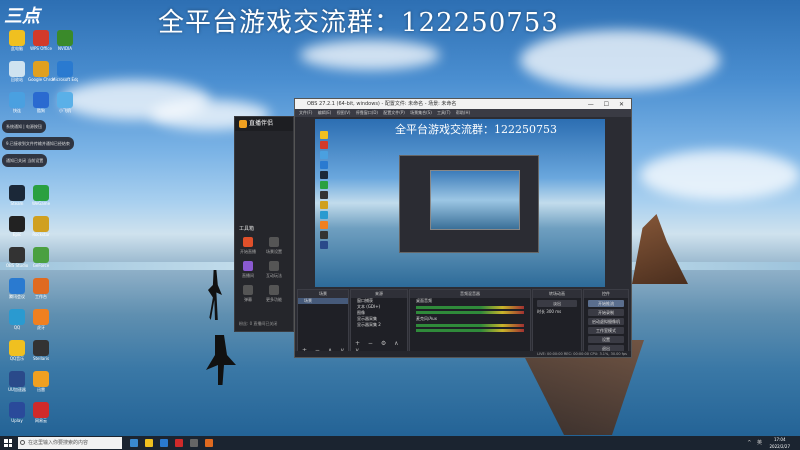  Describe the element at coordinates (41, 420) in the screenshot. I see `desktop-icon-label: 网易云` at that location.